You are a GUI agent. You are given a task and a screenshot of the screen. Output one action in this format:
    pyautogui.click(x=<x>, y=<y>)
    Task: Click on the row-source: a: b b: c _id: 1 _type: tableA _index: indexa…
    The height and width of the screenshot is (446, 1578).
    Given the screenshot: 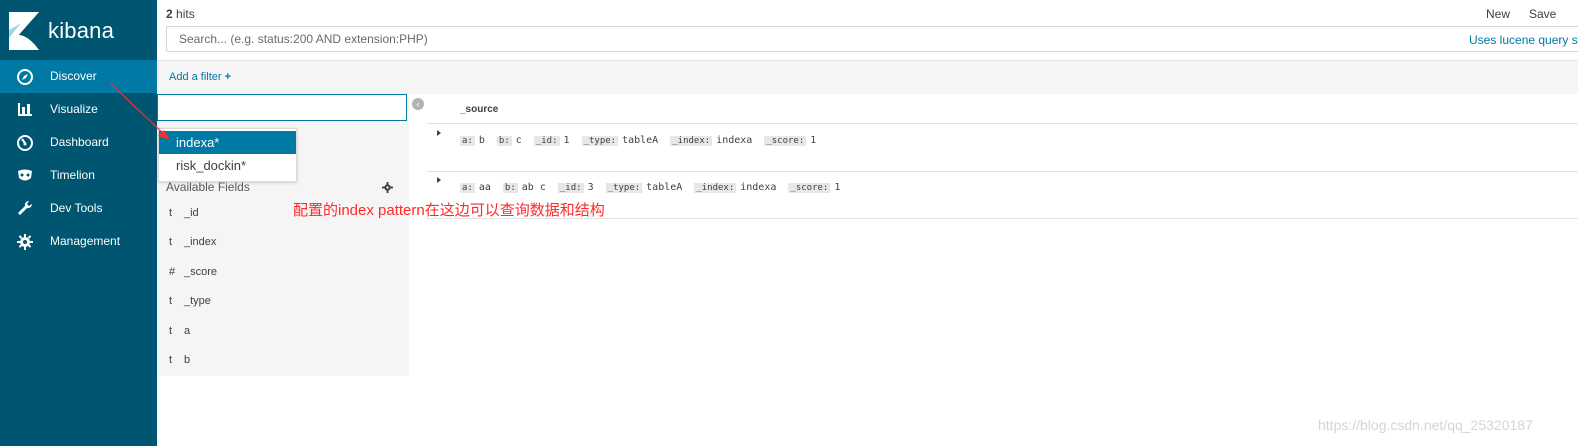 What is the action you would take?
    pyautogui.click(x=641, y=140)
    